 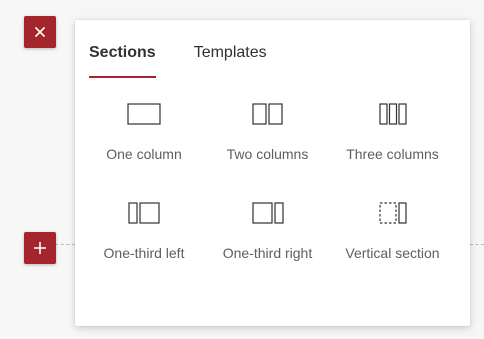 What do you see at coordinates (144, 131) in the screenshot?
I see `option-one-column: One column` at bounding box center [144, 131].